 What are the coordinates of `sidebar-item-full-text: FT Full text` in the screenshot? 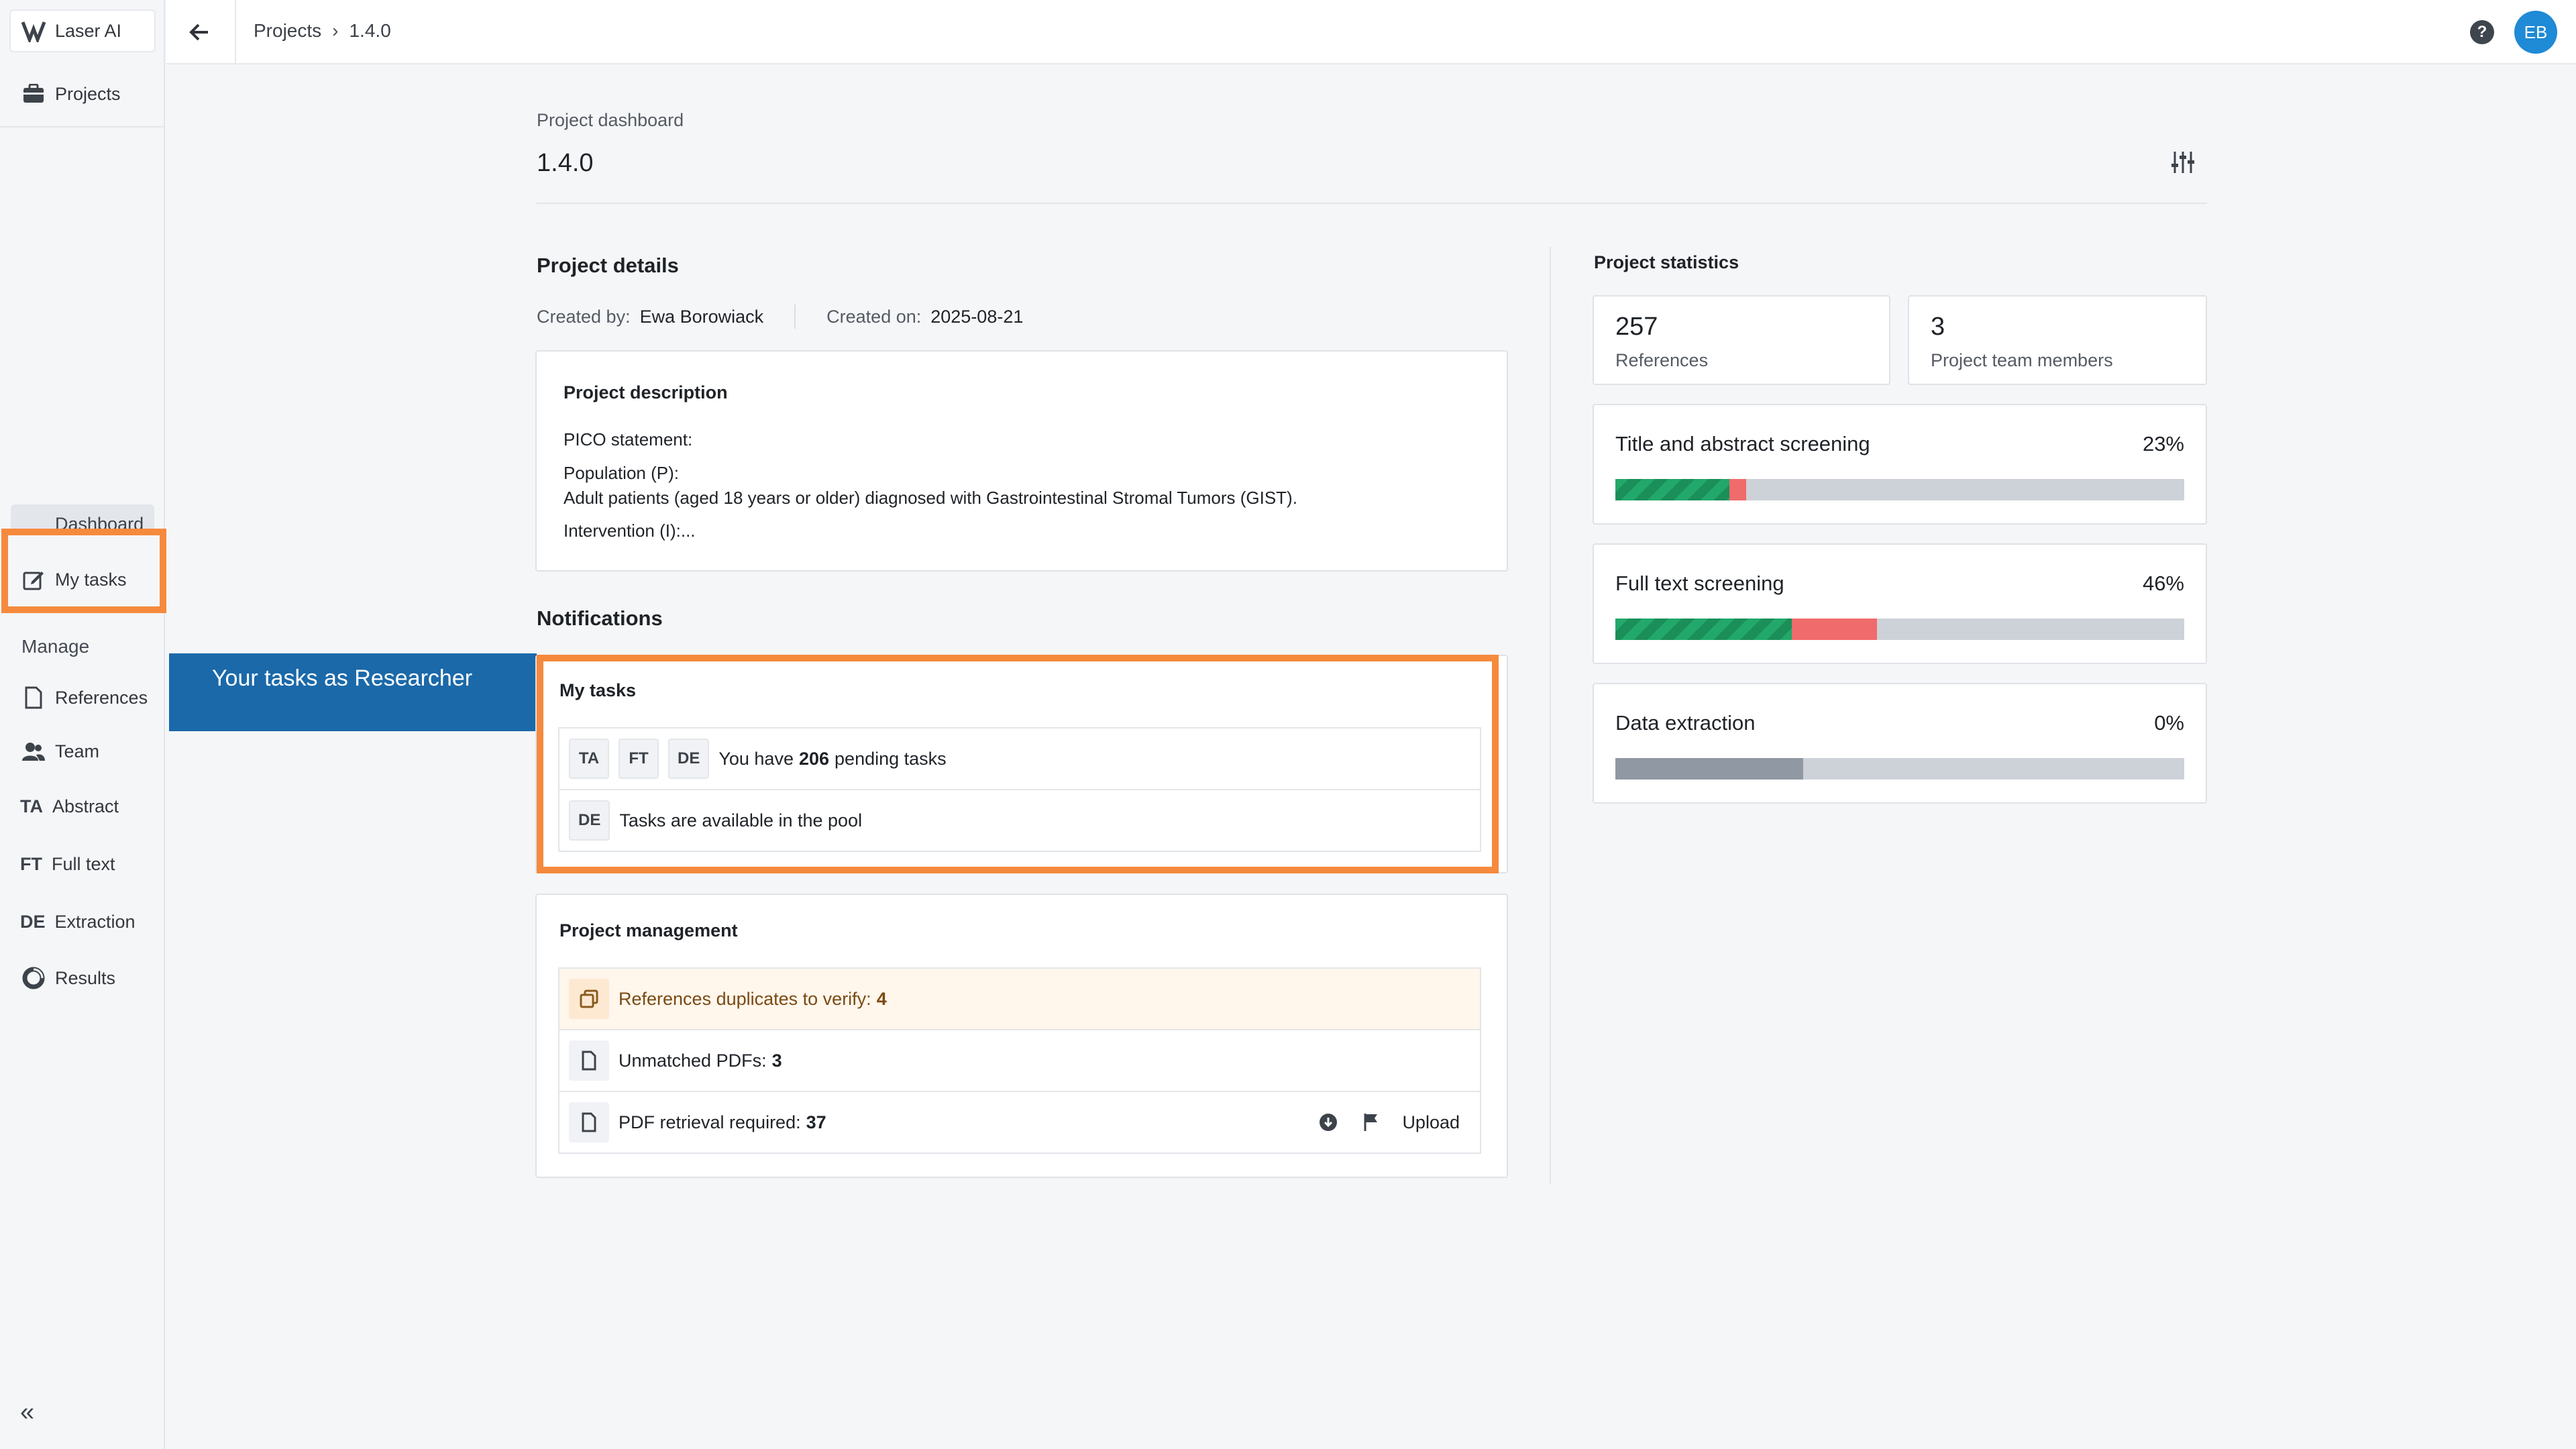 It's located at (67, 864).